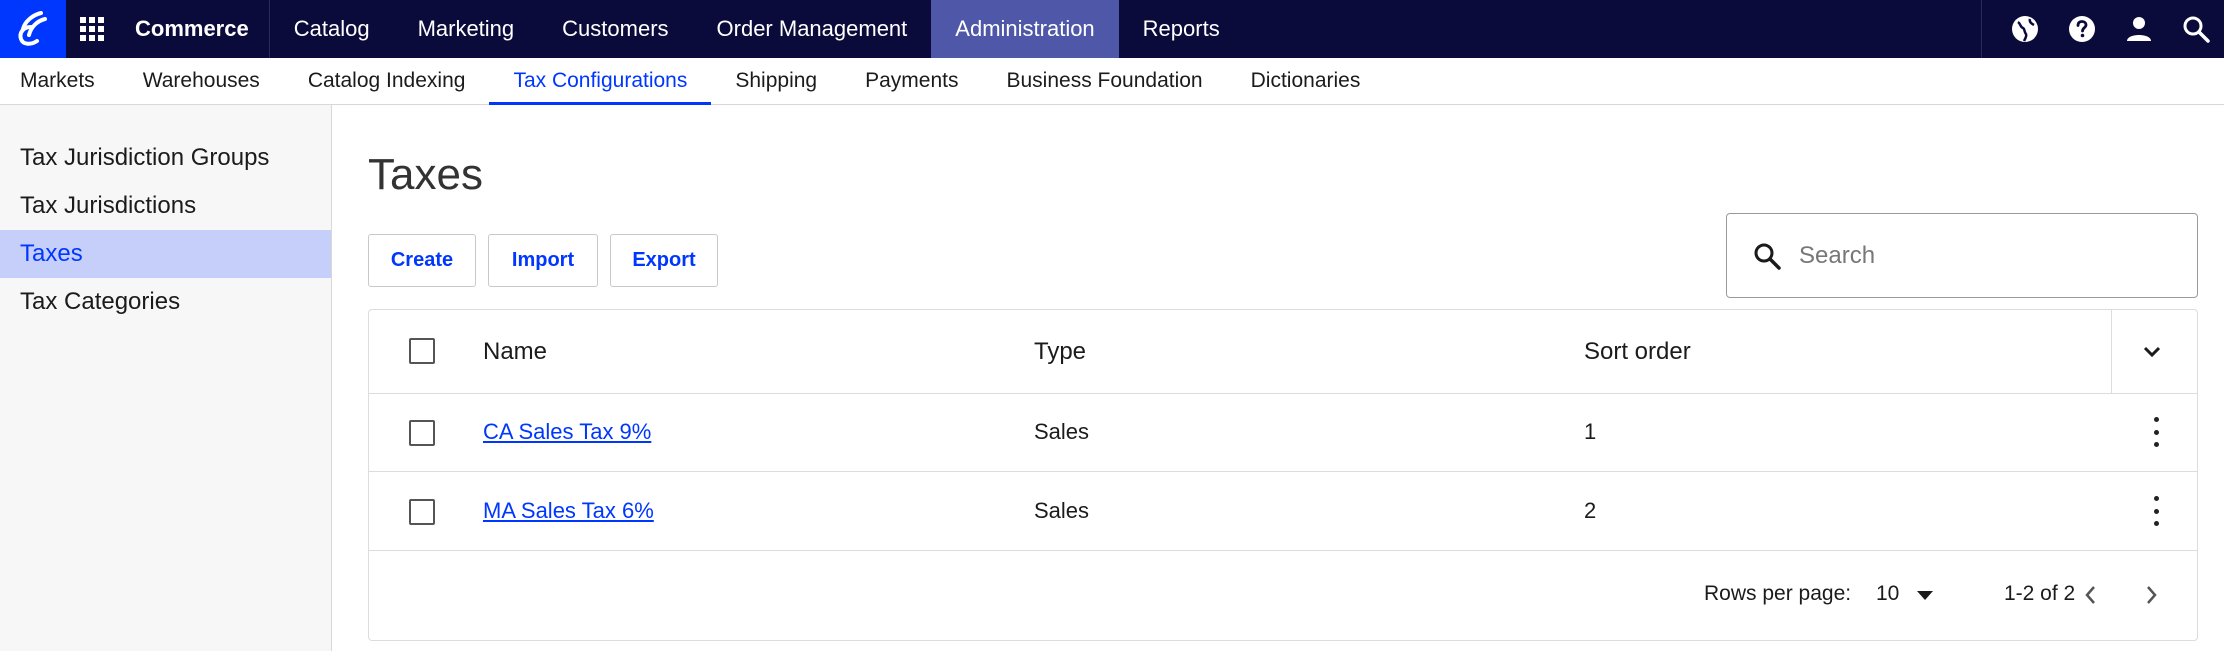  Describe the element at coordinates (422, 351) in the screenshot. I see `select-all-checkbox` at that location.